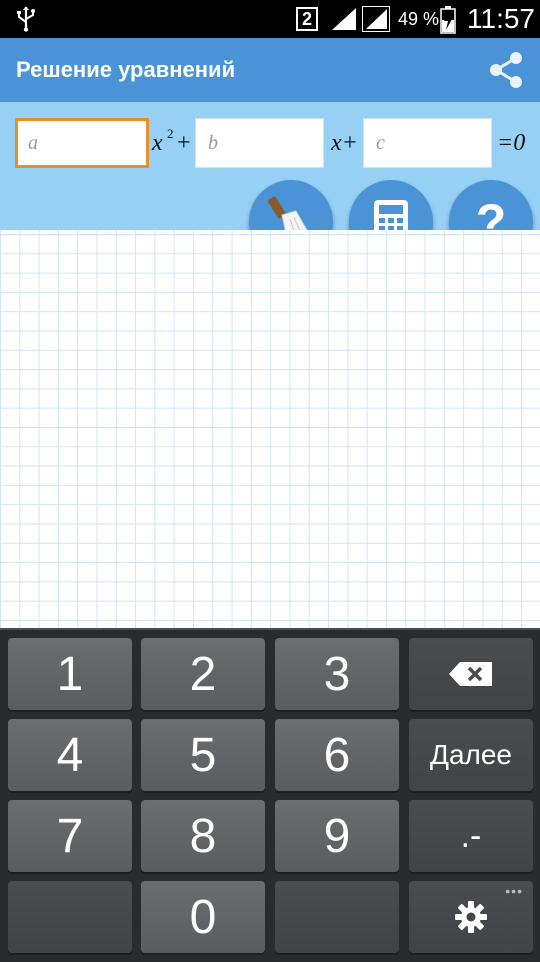  What do you see at coordinates (203, 836) in the screenshot?
I see `key-8: 8` at bounding box center [203, 836].